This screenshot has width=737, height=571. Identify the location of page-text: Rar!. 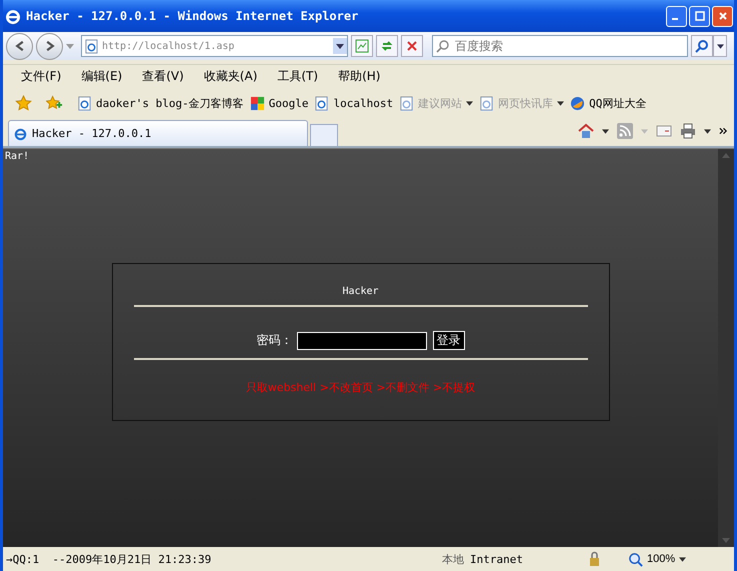
(17, 156).